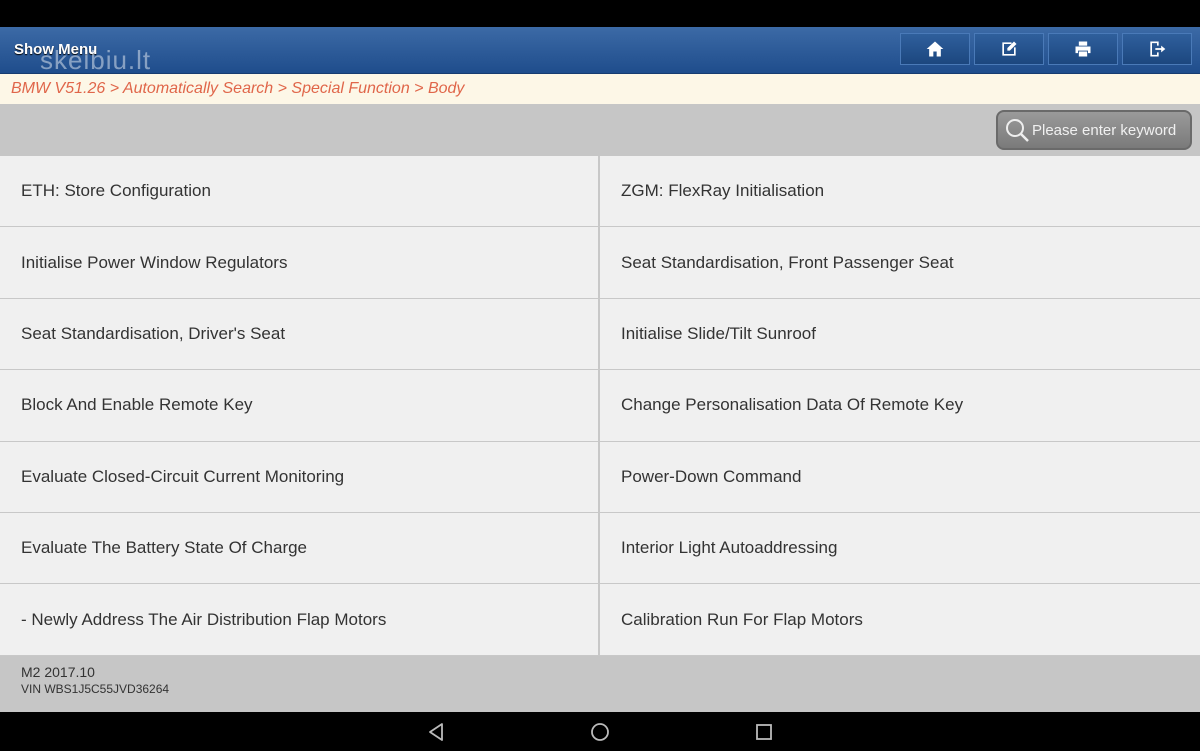  Describe the element at coordinates (1112, 130) in the screenshot. I see `search-input` at that location.